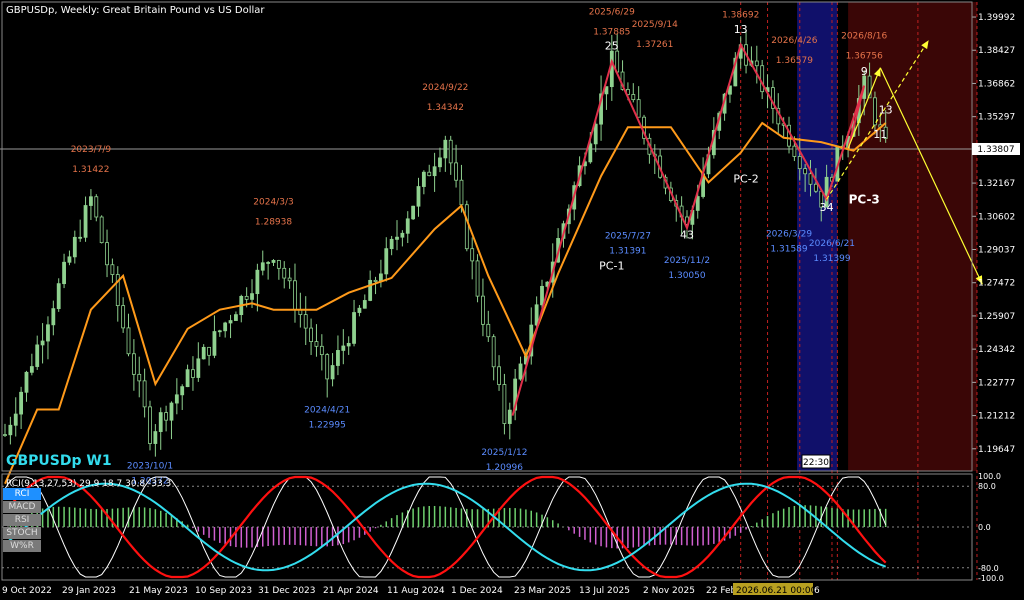 The height and width of the screenshot is (600, 1024). What do you see at coordinates (22, 533) in the screenshot?
I see `indicator-button-stoch: STOCH` at bounding box center [22, 533].